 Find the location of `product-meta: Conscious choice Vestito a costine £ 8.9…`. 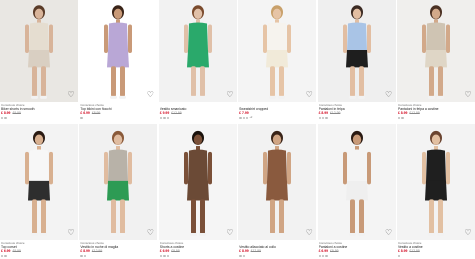

product-meta: Conscious choice Vestito a costine £ 8.9… is located at coordinates (436, 248).